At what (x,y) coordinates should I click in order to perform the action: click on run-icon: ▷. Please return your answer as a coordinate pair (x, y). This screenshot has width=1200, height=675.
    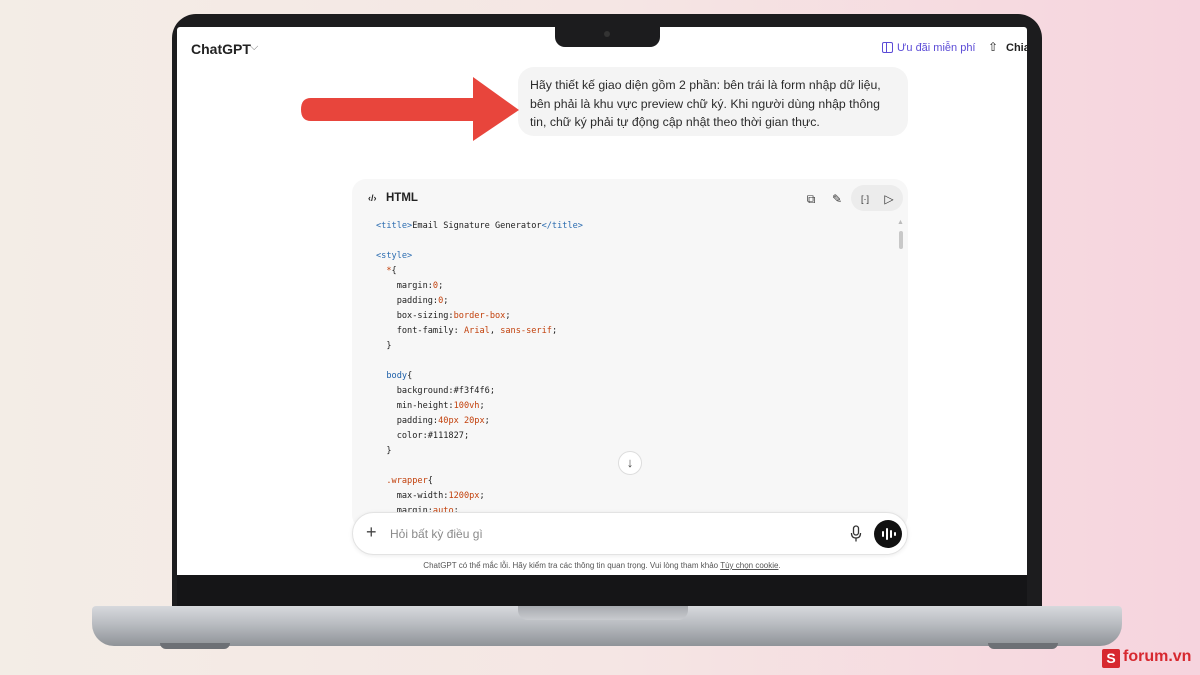
    Looking at the image, I should click on (889, 199).